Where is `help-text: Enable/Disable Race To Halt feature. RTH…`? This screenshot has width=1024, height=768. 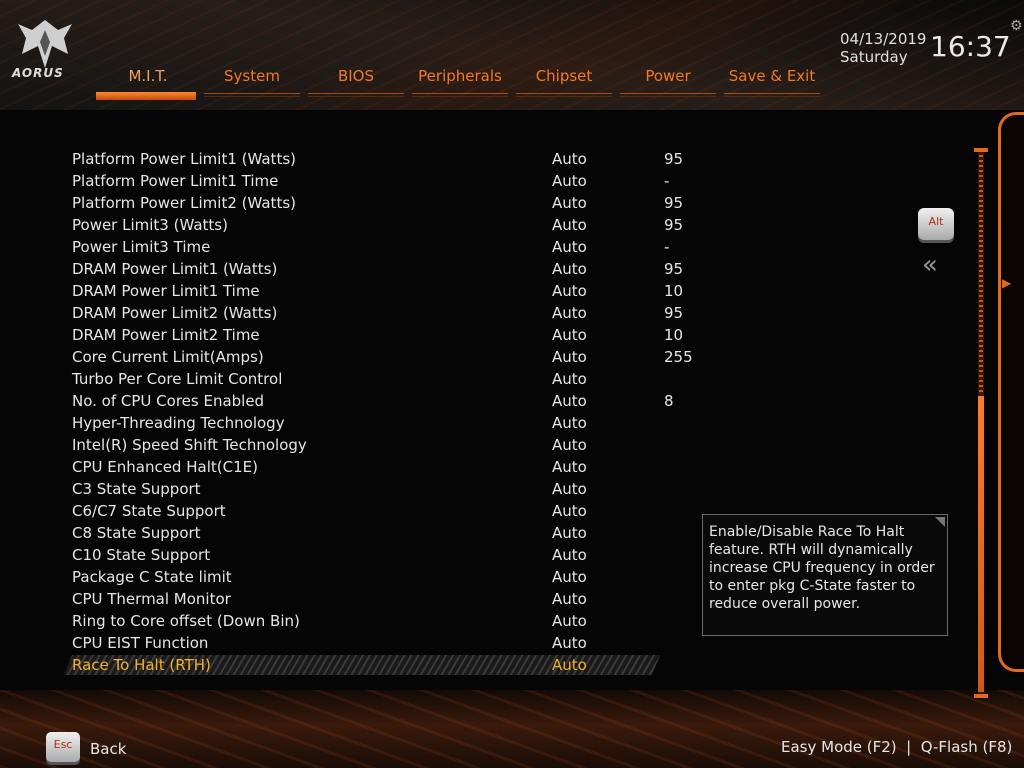
help-text: Enable/Disable Race To Halt feature. RTH… is located at coordinates (822, 568).